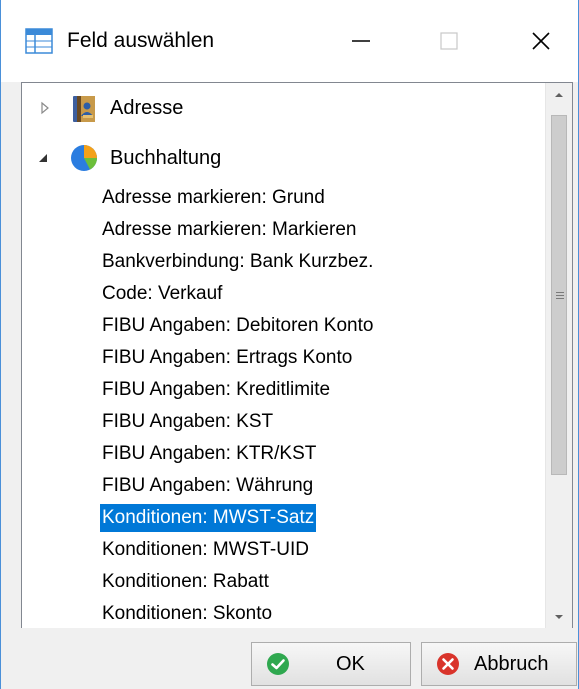  I want to click on tree-node-label: Adresse, so click(147, 108).